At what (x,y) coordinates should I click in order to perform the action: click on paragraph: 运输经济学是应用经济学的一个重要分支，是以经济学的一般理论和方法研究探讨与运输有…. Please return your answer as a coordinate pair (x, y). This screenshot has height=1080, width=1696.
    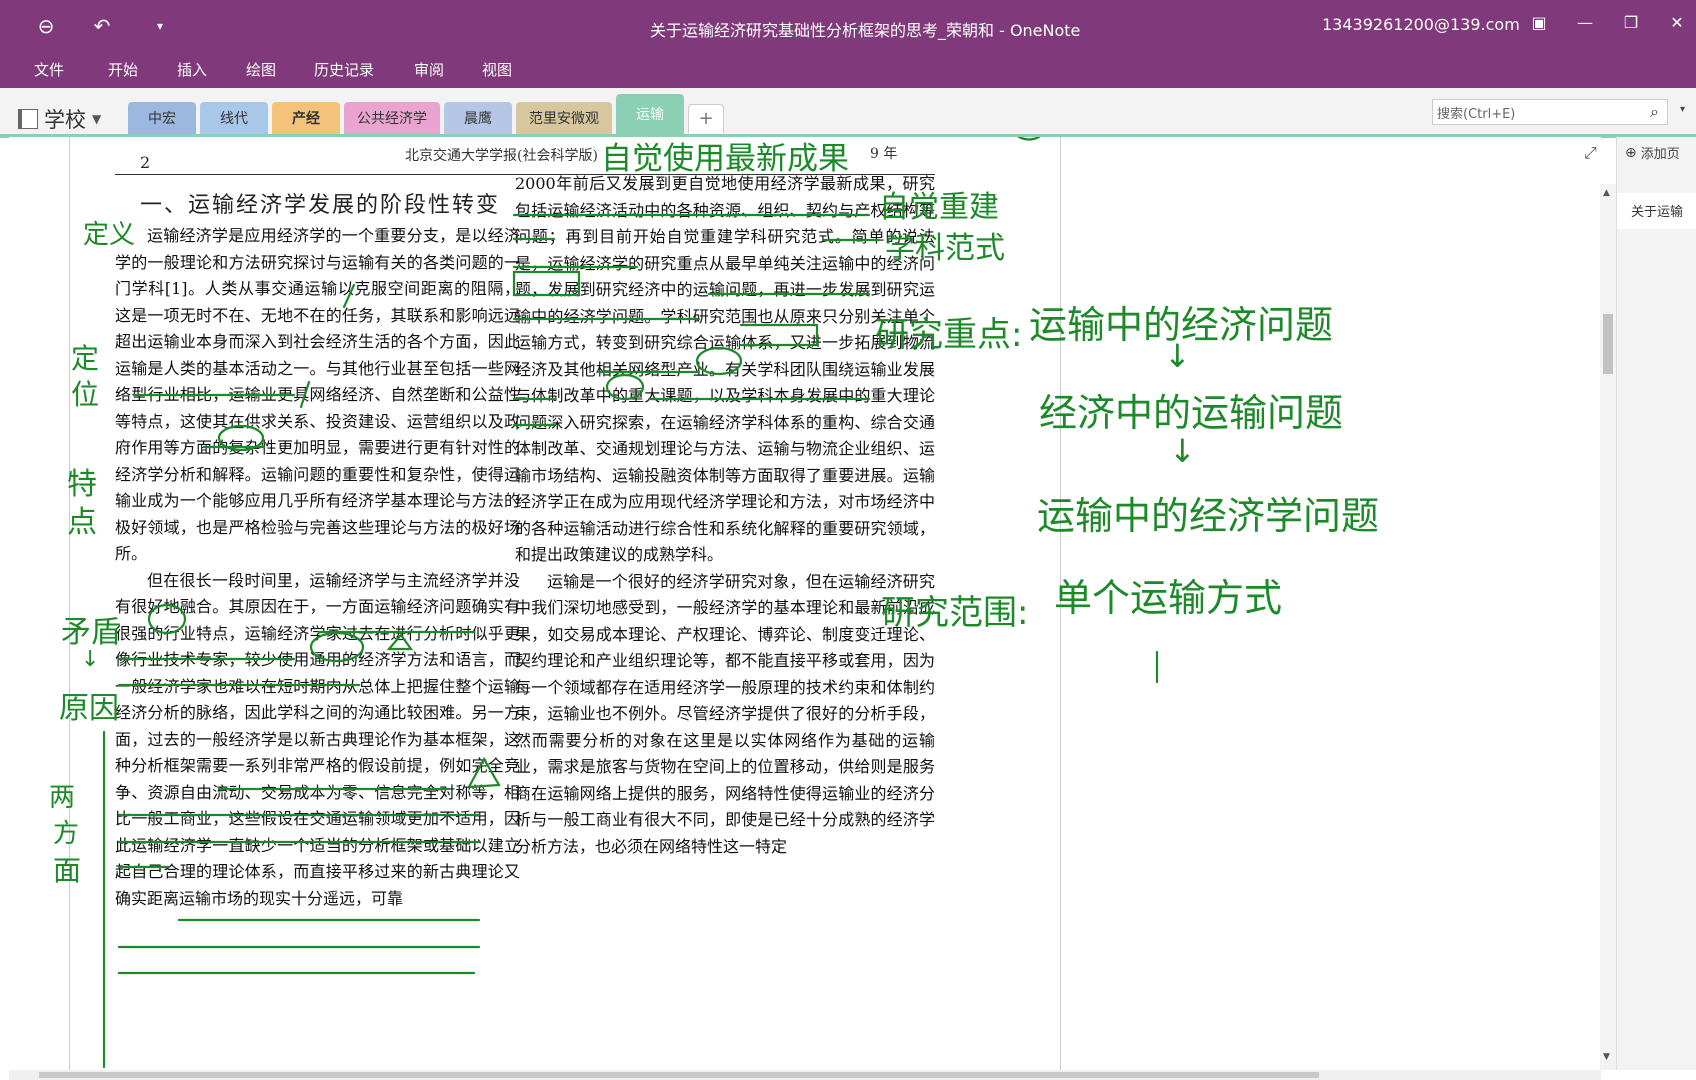
    Looking at the image, I should click on (317, 394).